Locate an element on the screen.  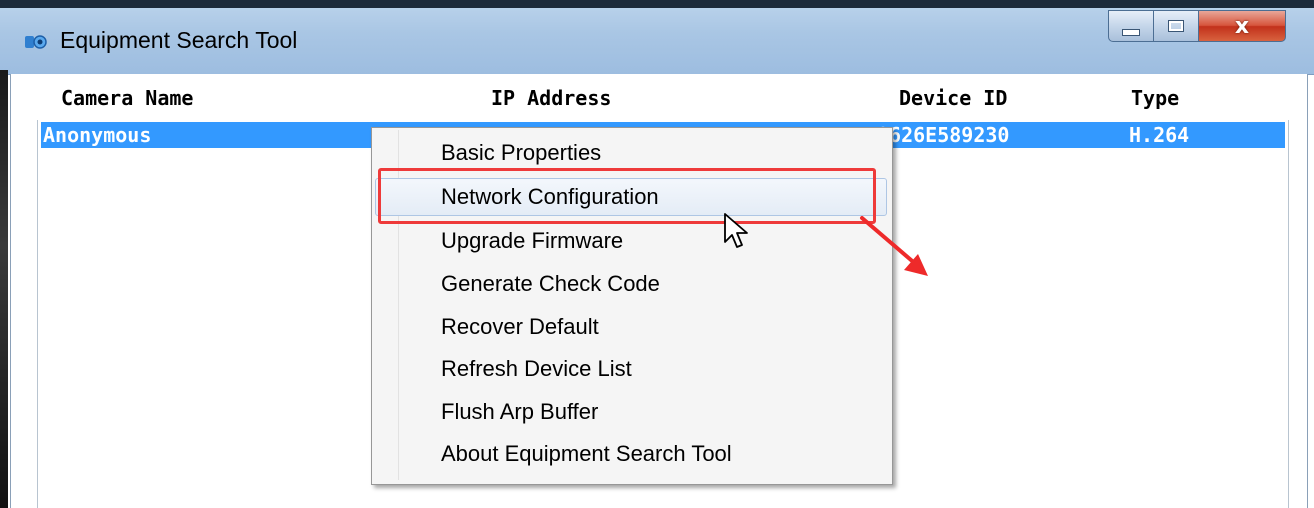
menu-item-recover-default: Recover Default is located at coordinates (631, 327).